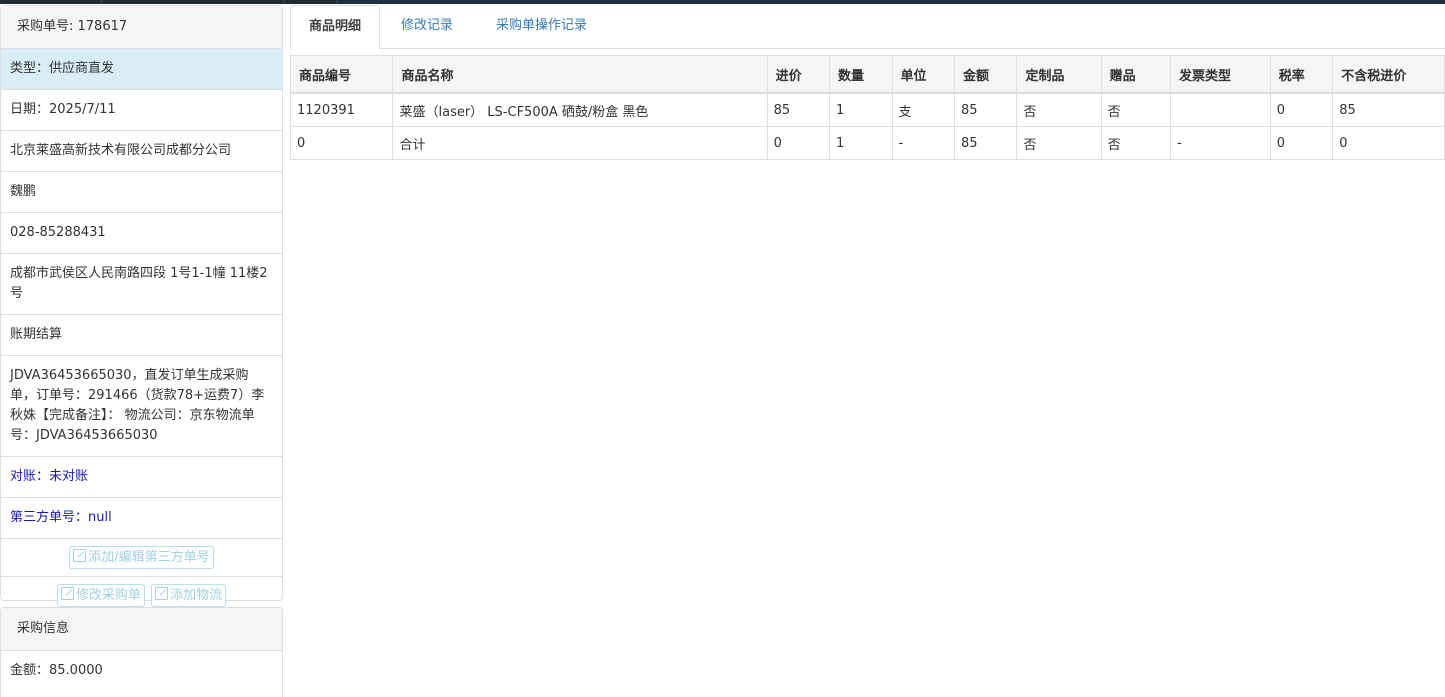  What do you see at coordinates (1135, 74) in the screenshot?
I see `column-header: 赠品` at bounding box center [1135, 74].